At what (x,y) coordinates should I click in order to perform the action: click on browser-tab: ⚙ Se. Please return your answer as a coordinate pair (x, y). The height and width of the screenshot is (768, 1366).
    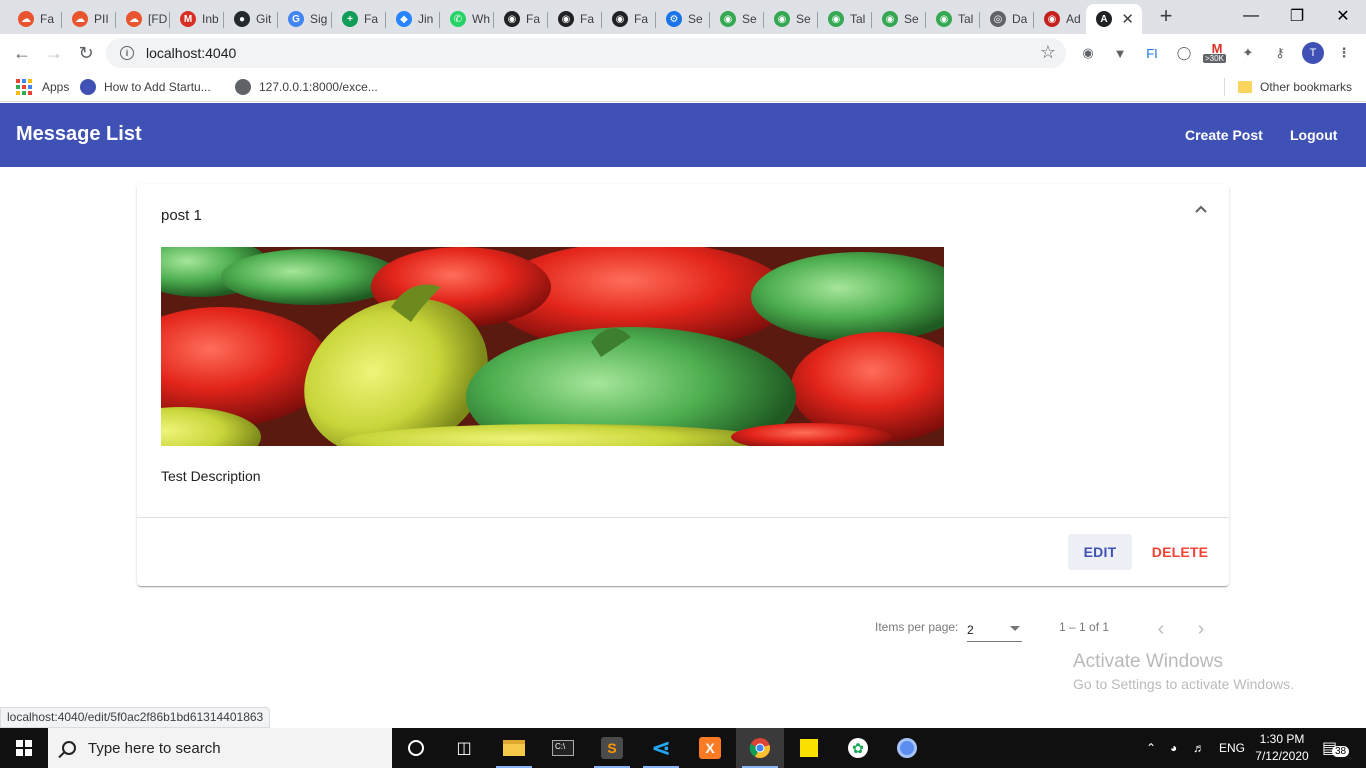
    Looking at the image, I should click on (683, 19).